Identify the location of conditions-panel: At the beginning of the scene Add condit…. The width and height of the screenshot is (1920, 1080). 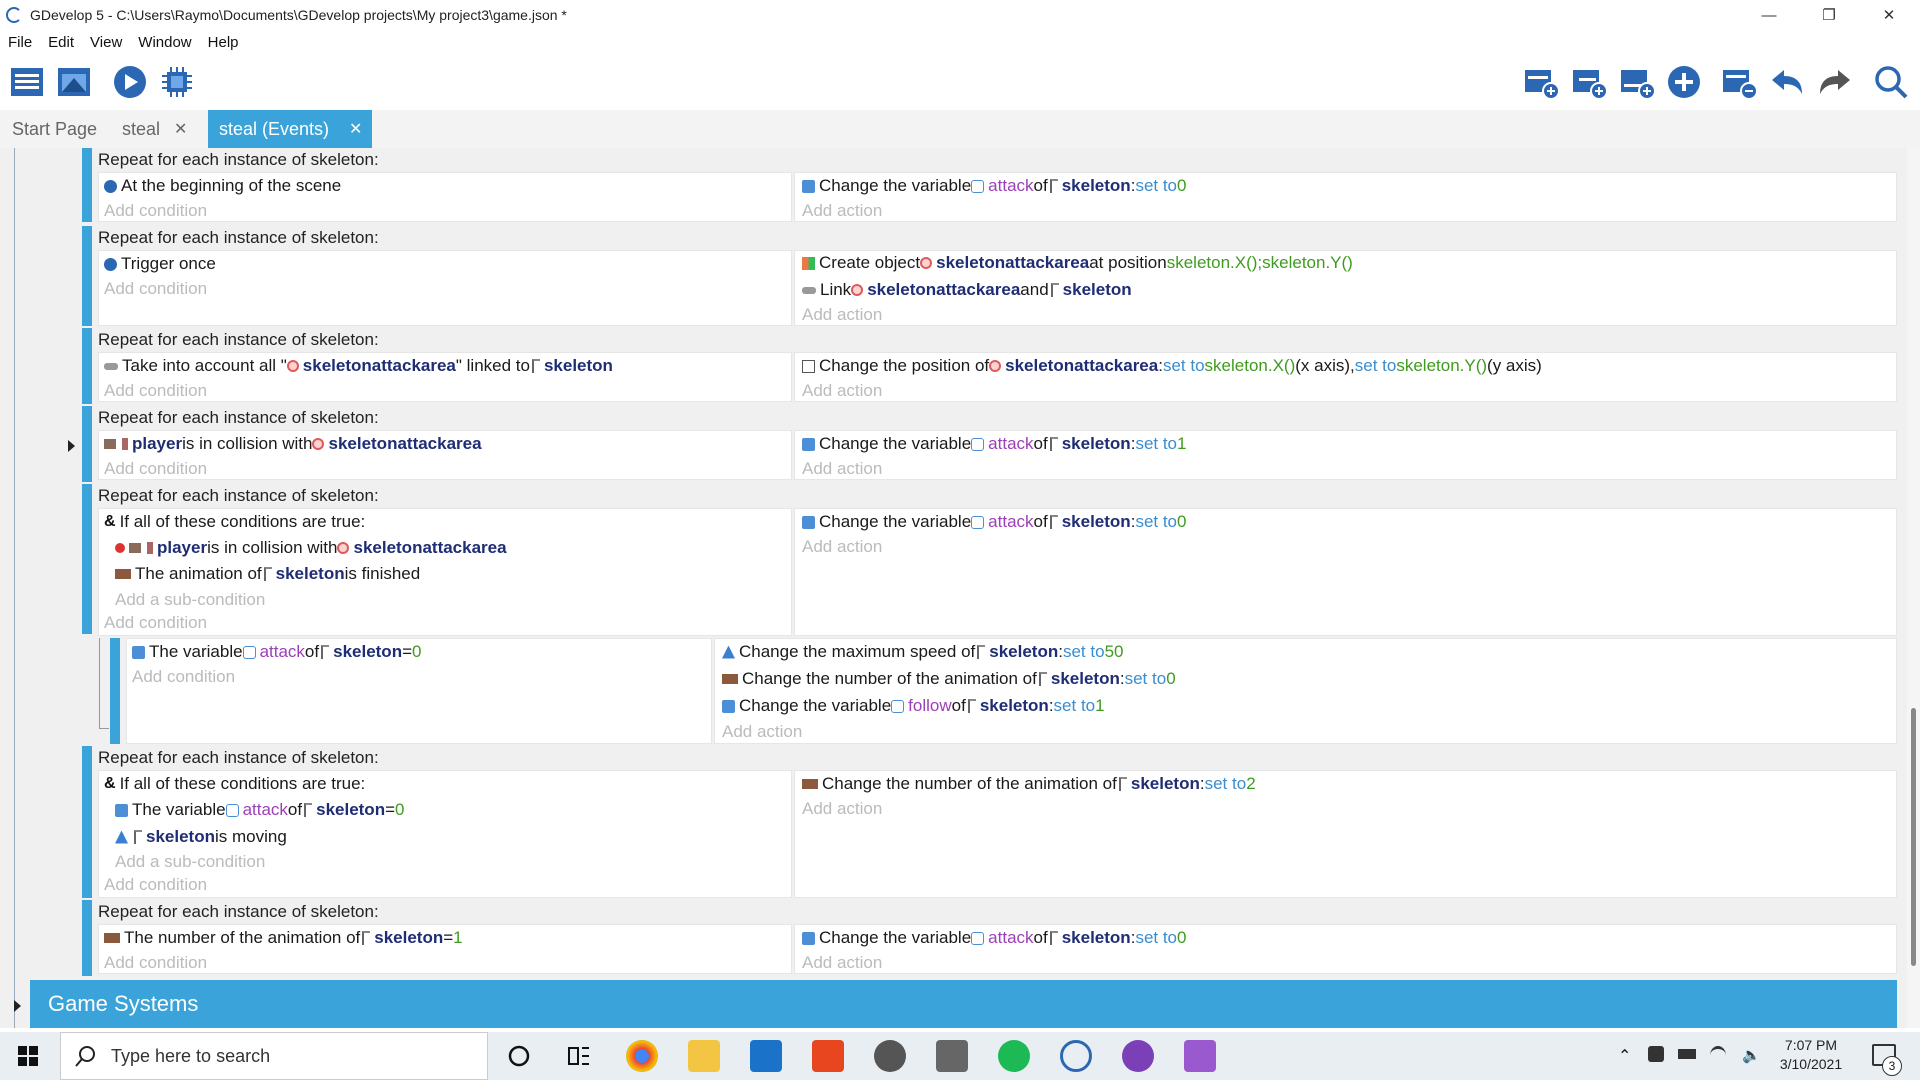
(445, 197).